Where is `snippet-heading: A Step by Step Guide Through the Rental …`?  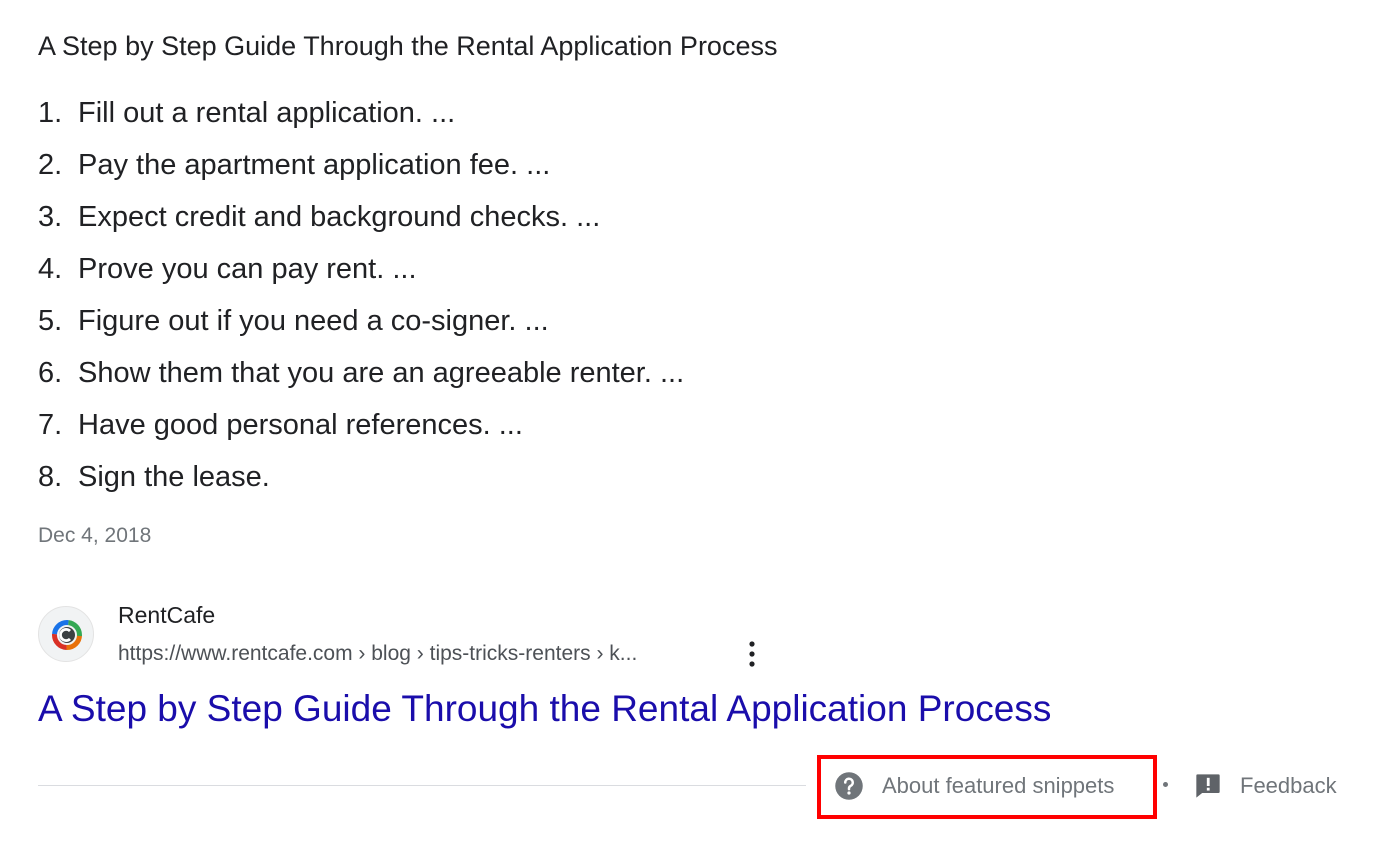 snippet-heading: A Step by Step Guide Through the Rental … is located at coordinates (408, 46).